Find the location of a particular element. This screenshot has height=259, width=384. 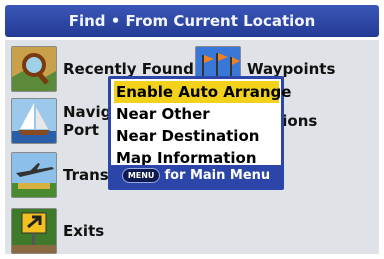

option-enable-auto-arrange: Enable Auto Arrange is located at coordinates (202, 92).